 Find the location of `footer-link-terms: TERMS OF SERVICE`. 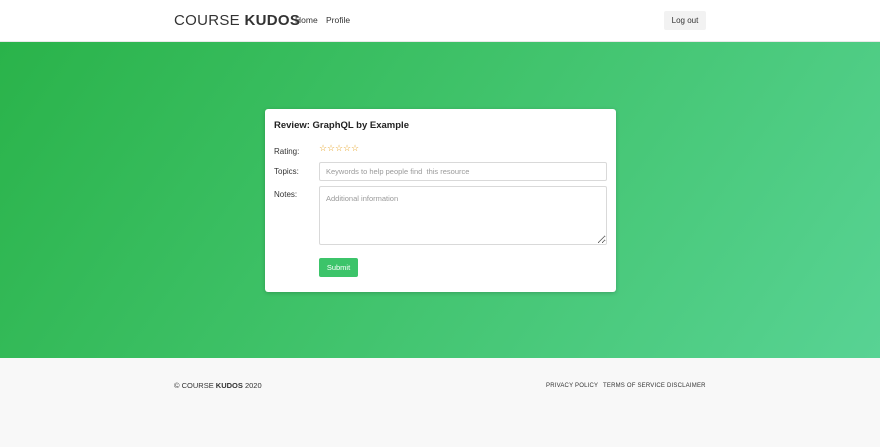

footer-link-terms: TERMS OF SERVICE is located at coordinates (634, 386).